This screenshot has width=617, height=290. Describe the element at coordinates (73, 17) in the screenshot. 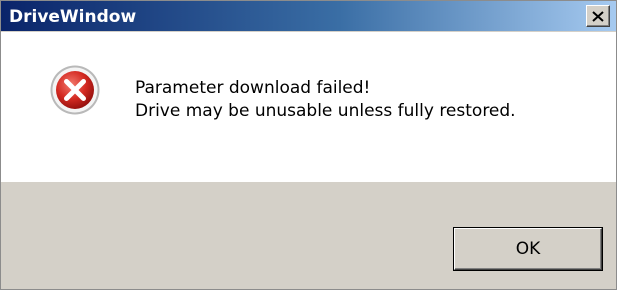

I see `window-title: DriveWindow` at that location.